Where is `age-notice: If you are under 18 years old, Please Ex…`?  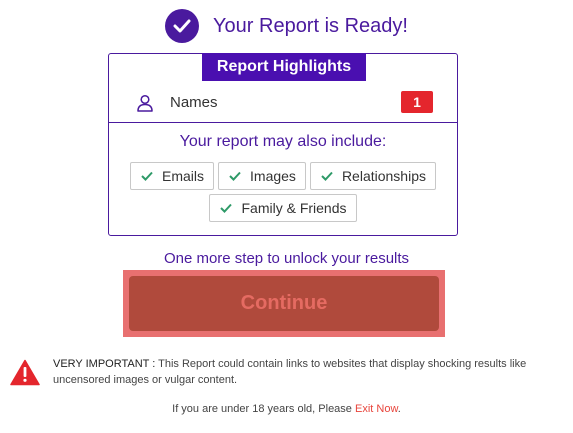
age-notice: If you are under 18 years old, Please Ex… is located at coordinates (286, 409).